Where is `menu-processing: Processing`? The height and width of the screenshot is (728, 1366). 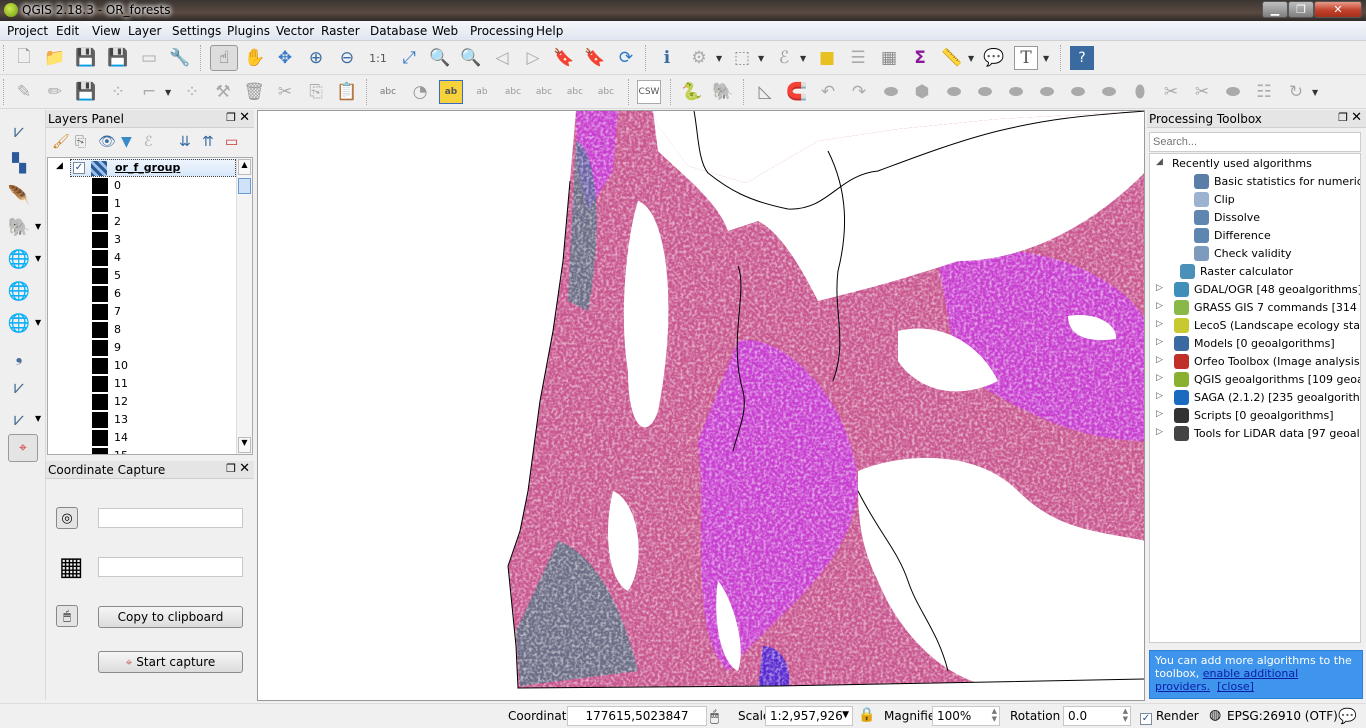 menu-processing: Processing is located at coordinates (502, 31).